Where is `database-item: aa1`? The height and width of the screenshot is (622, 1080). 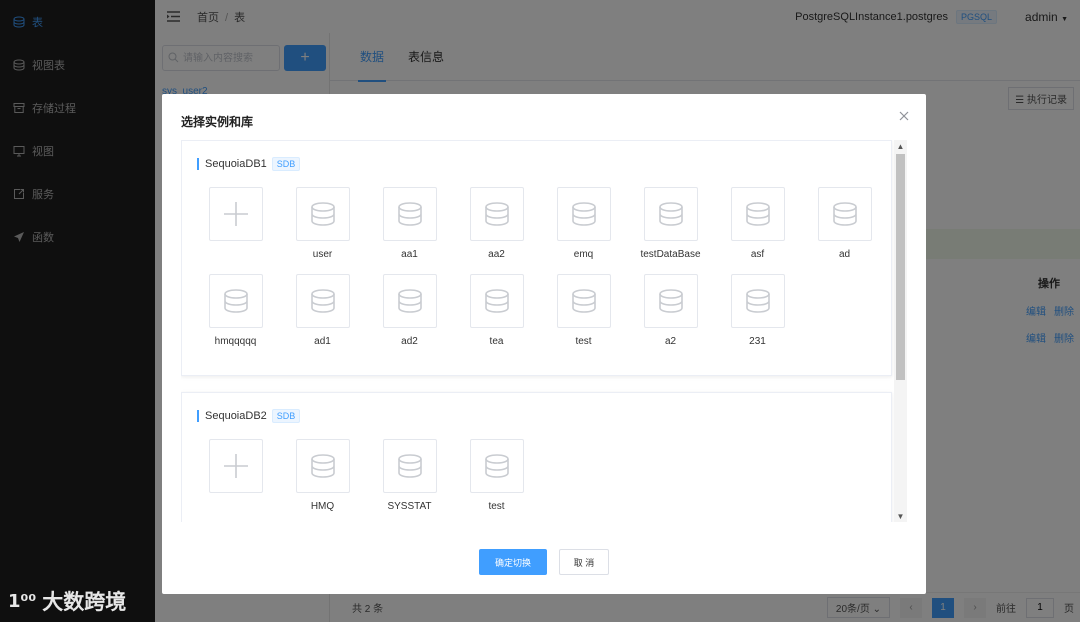 database-item: aa1 is located at coordinates (409, 224).